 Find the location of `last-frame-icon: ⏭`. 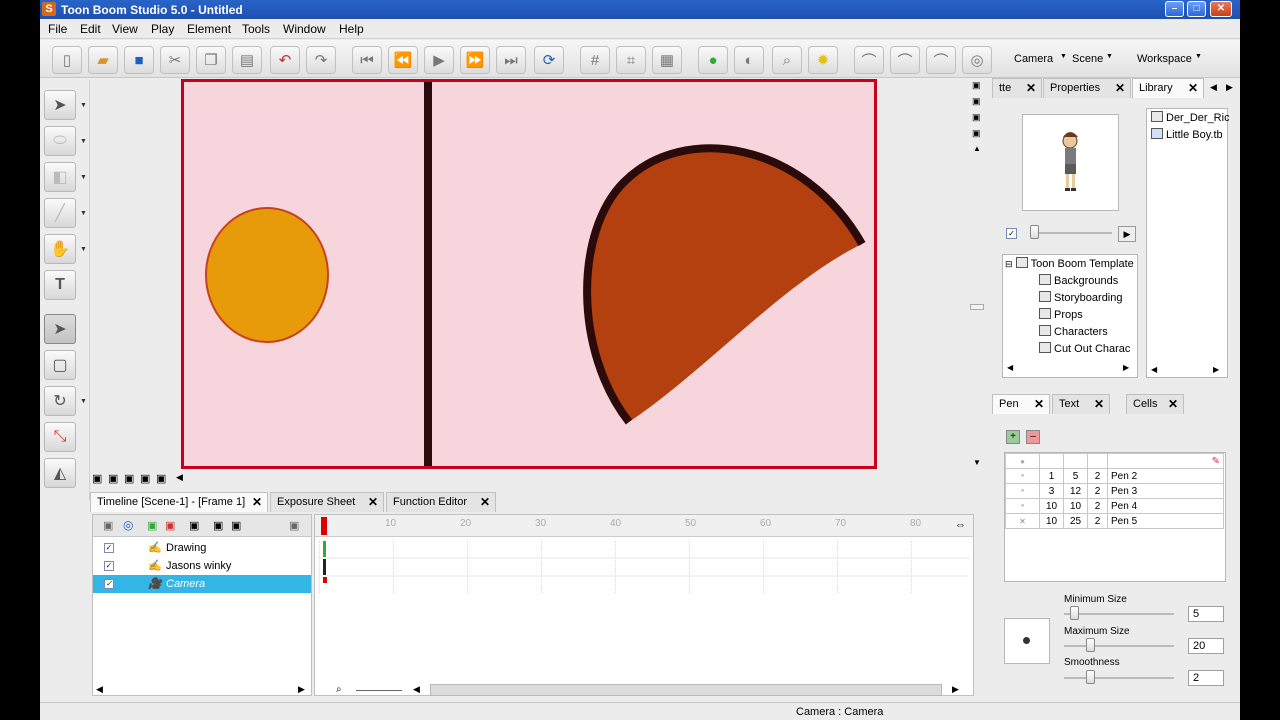

last-frame-icon: ⏭ is located at coordinates (511, 60).